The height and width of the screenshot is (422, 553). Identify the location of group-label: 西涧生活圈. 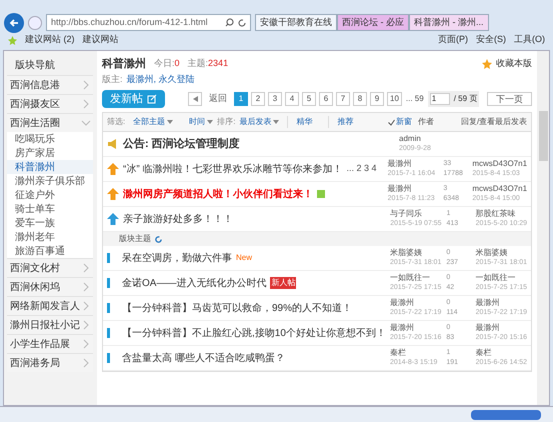
(35, 123).